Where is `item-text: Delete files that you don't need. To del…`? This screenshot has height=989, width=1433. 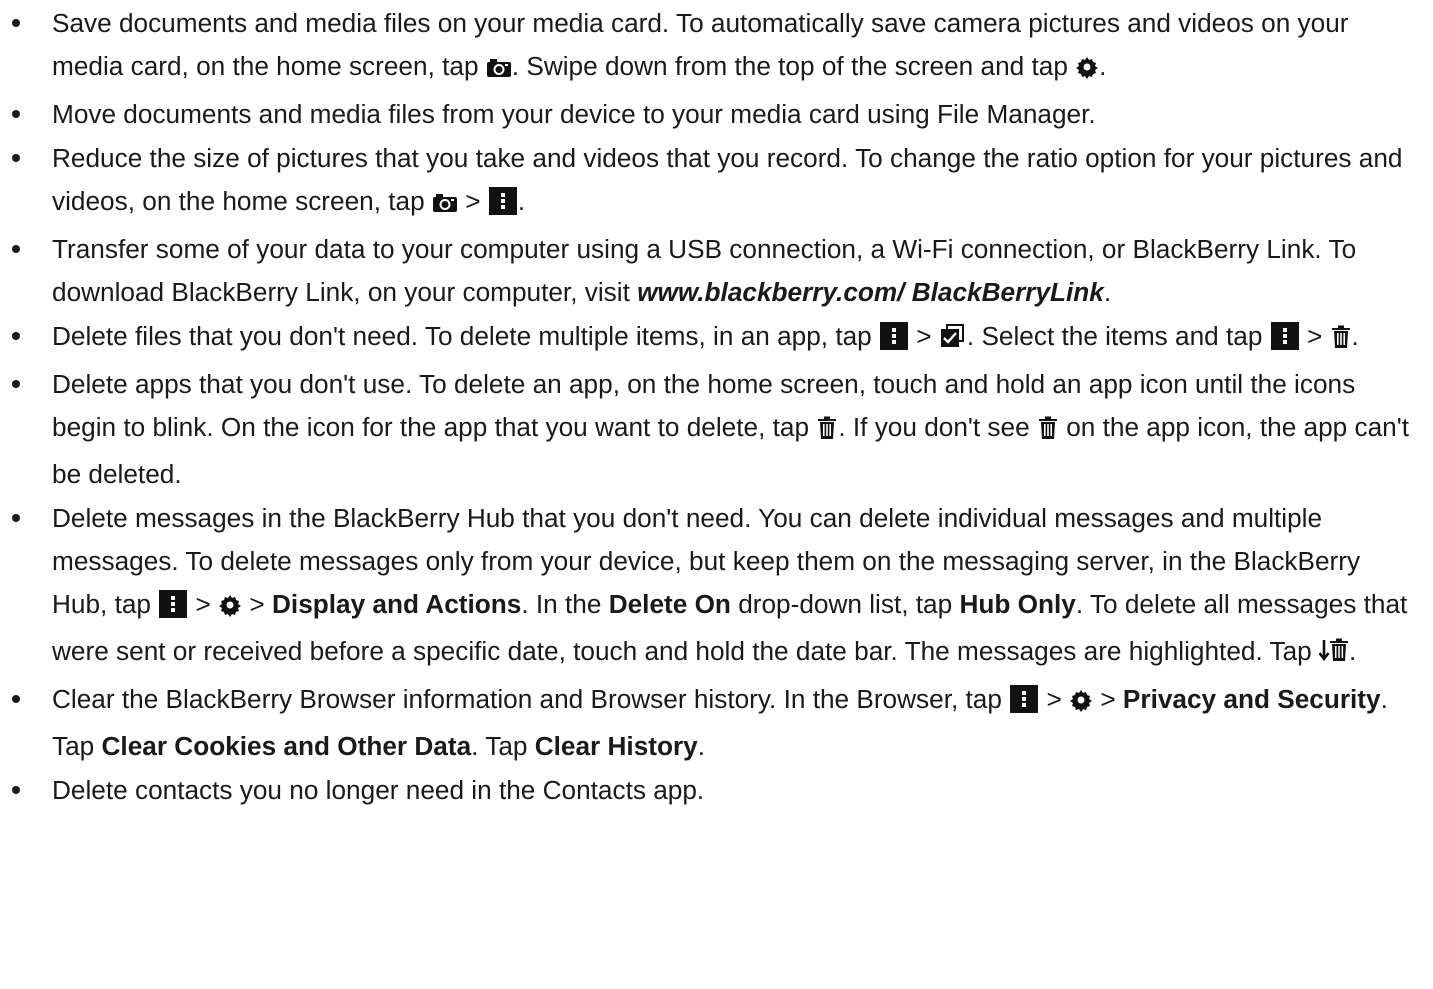
item-text: Delete files that you don't need. To del… is located at coordinates (466, 336).